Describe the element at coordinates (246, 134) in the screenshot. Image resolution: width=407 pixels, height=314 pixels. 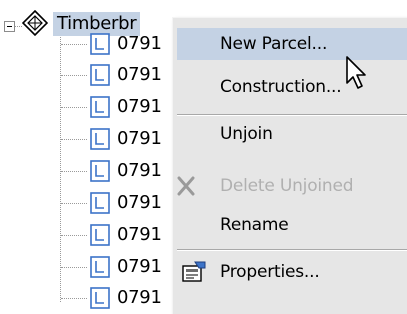
I see `menu-item-label: Unjoin` at that location.